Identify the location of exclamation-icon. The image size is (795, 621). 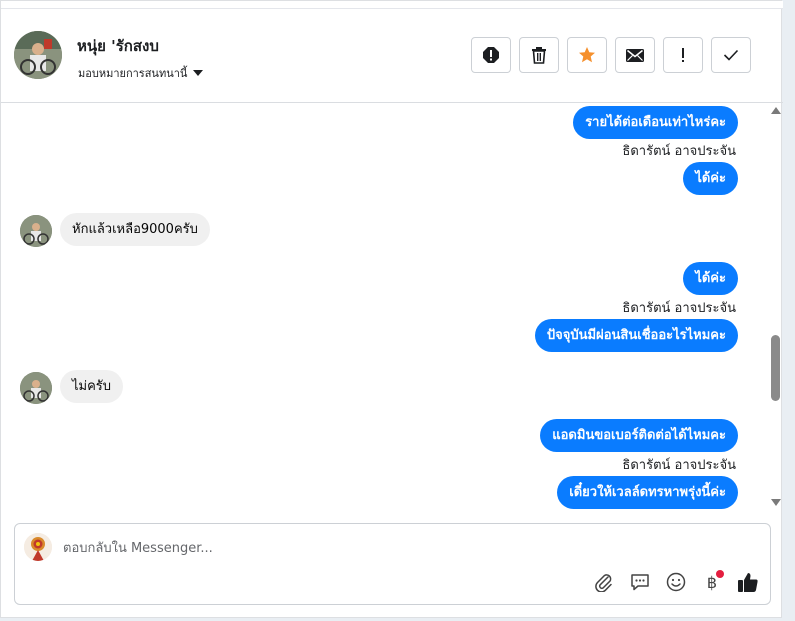
(683, 55).